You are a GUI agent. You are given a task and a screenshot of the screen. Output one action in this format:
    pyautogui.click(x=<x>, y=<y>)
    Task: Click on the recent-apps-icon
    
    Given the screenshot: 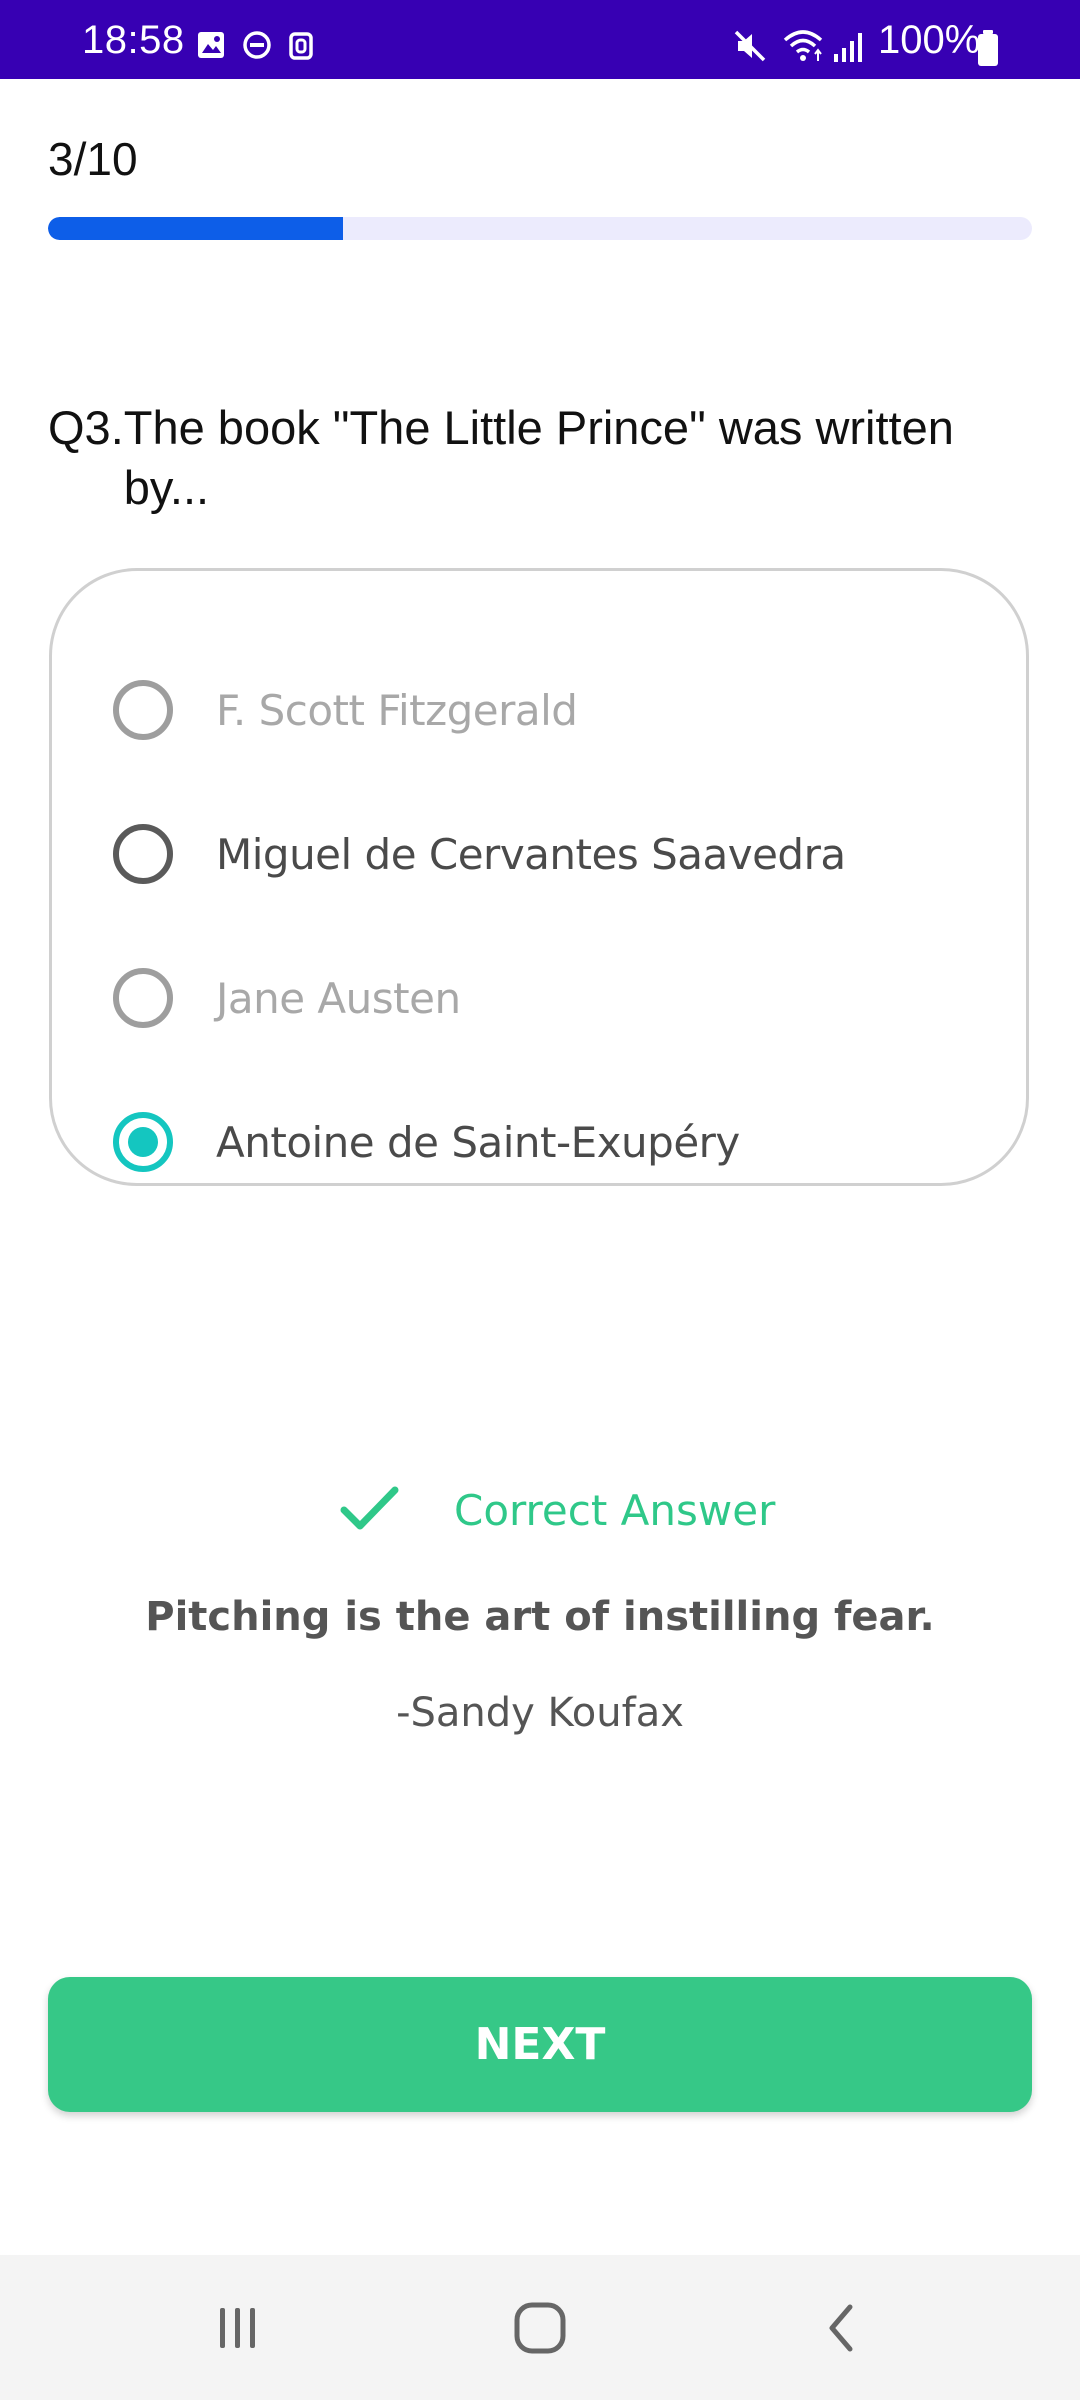 What is the action you would take?
    pyautogui.click(x=237, y=2327)
    